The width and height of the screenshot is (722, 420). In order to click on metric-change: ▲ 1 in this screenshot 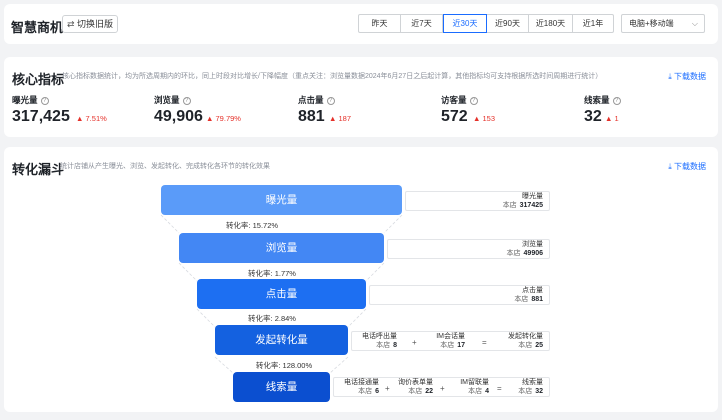, I will do `click(612, 118)`.